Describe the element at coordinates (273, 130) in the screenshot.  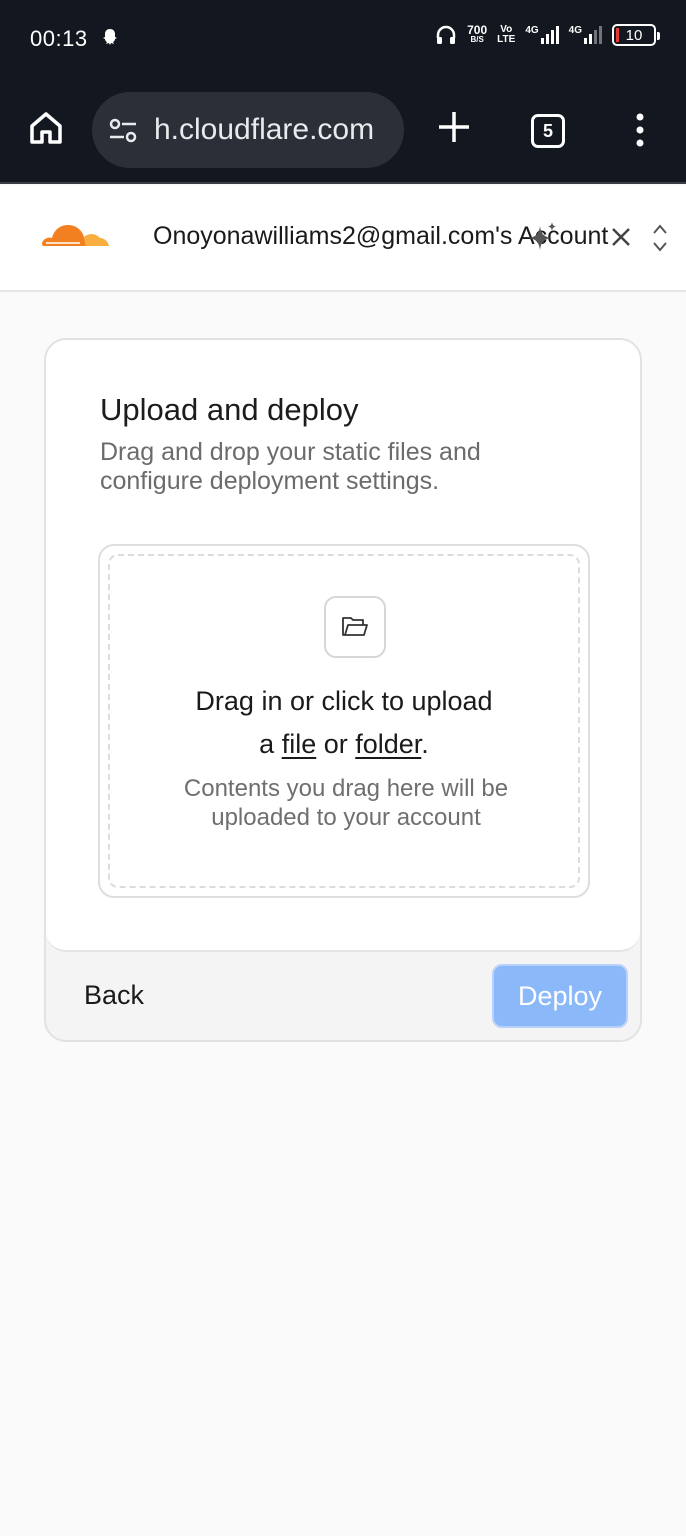
I see `url-text: h.cloudflare.com` at that location.